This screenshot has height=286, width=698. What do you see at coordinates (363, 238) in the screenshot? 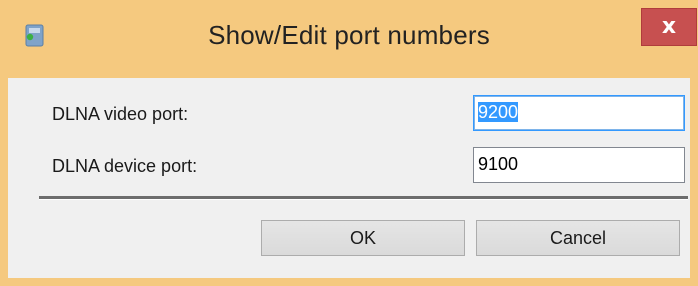
I see `ok-button: OK` at bounding box center [363, 238].